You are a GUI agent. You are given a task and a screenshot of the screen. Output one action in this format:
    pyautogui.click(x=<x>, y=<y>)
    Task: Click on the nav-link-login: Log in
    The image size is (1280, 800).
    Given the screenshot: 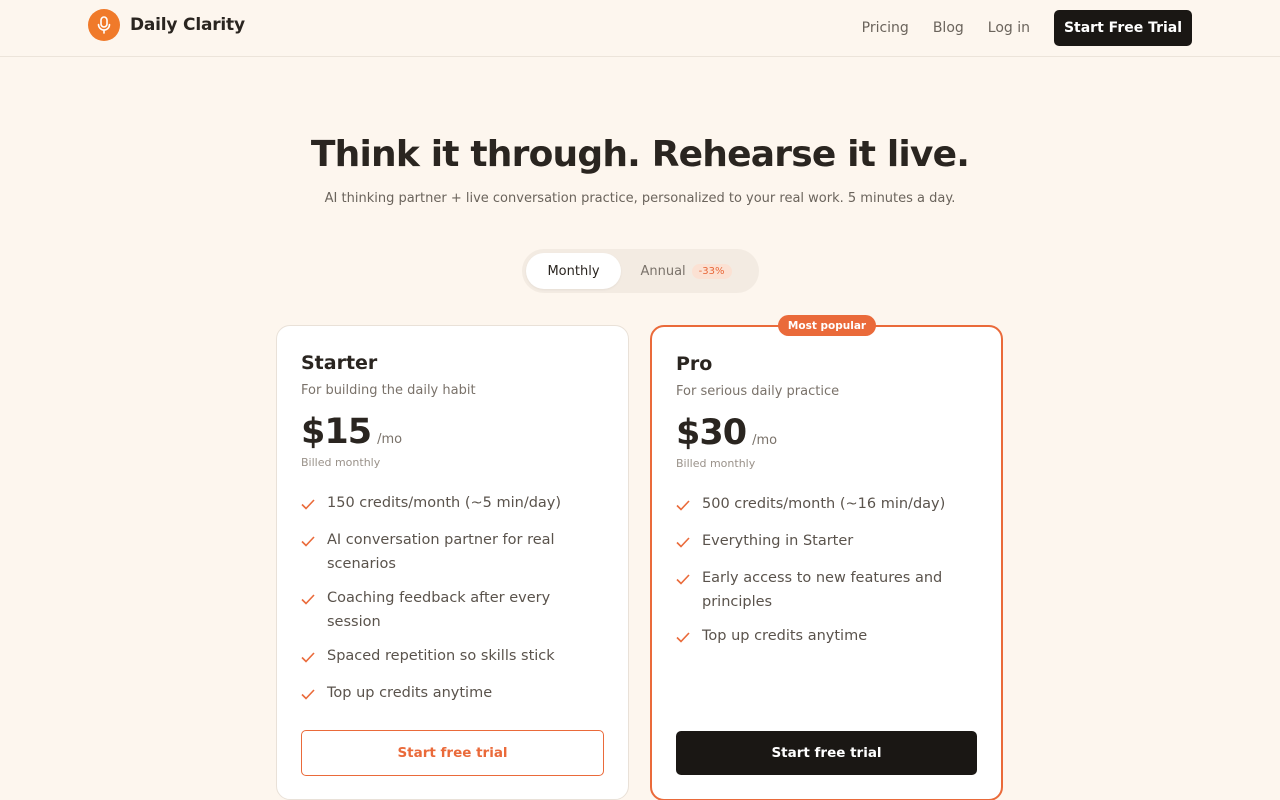 What is the action you would take?
    pyautogui.click(x=1009, y=28)
    